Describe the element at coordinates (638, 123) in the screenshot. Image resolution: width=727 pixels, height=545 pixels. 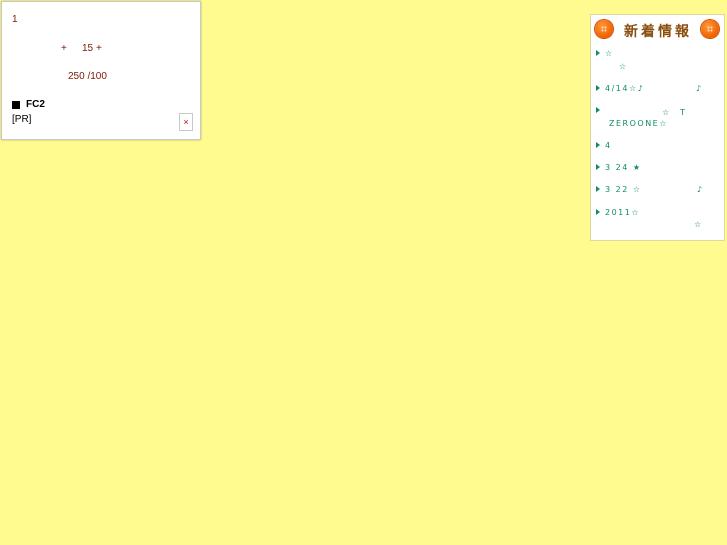
I see `news-item-text: ZEROONE☆` at that location.